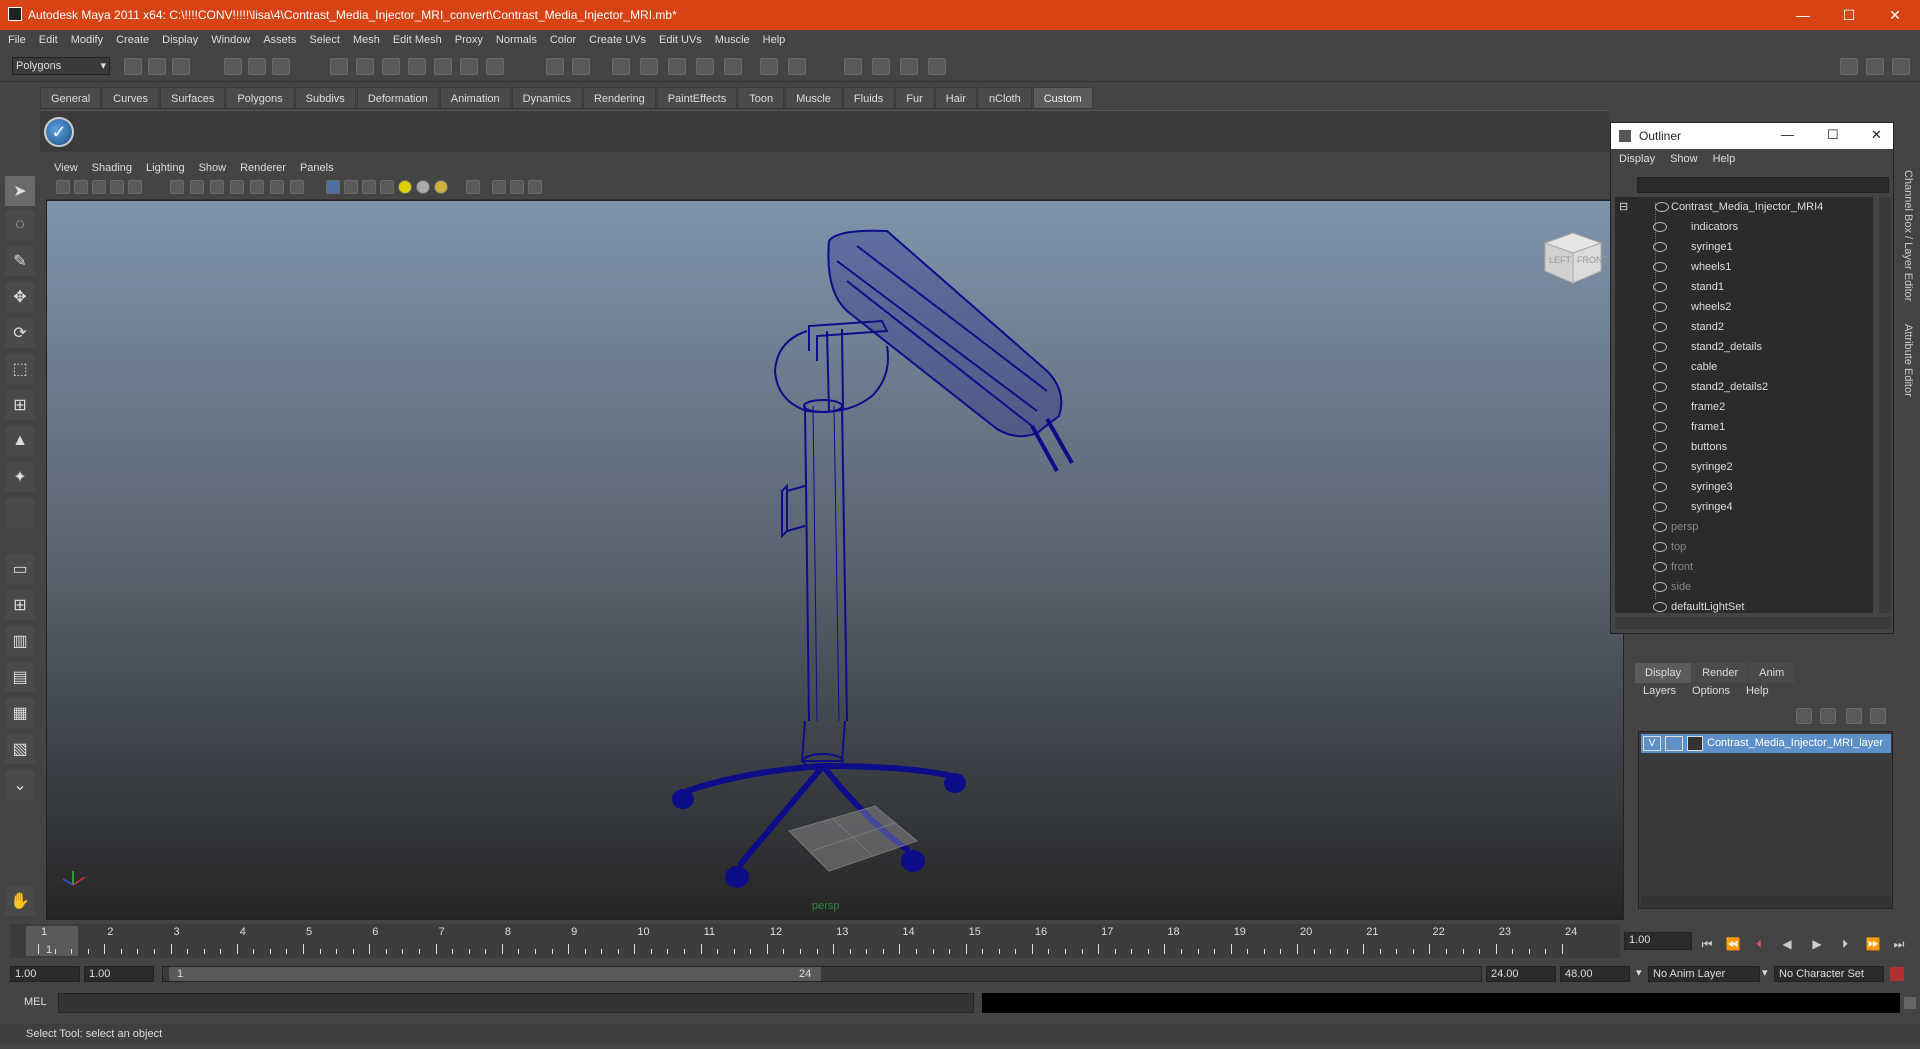 This screenshot has height=1049, width=1920. What do you see at coordinates (20, 477) in the screenshot?
I see `show-manipulator-icon: ✦` at bounding box center [20, 477].